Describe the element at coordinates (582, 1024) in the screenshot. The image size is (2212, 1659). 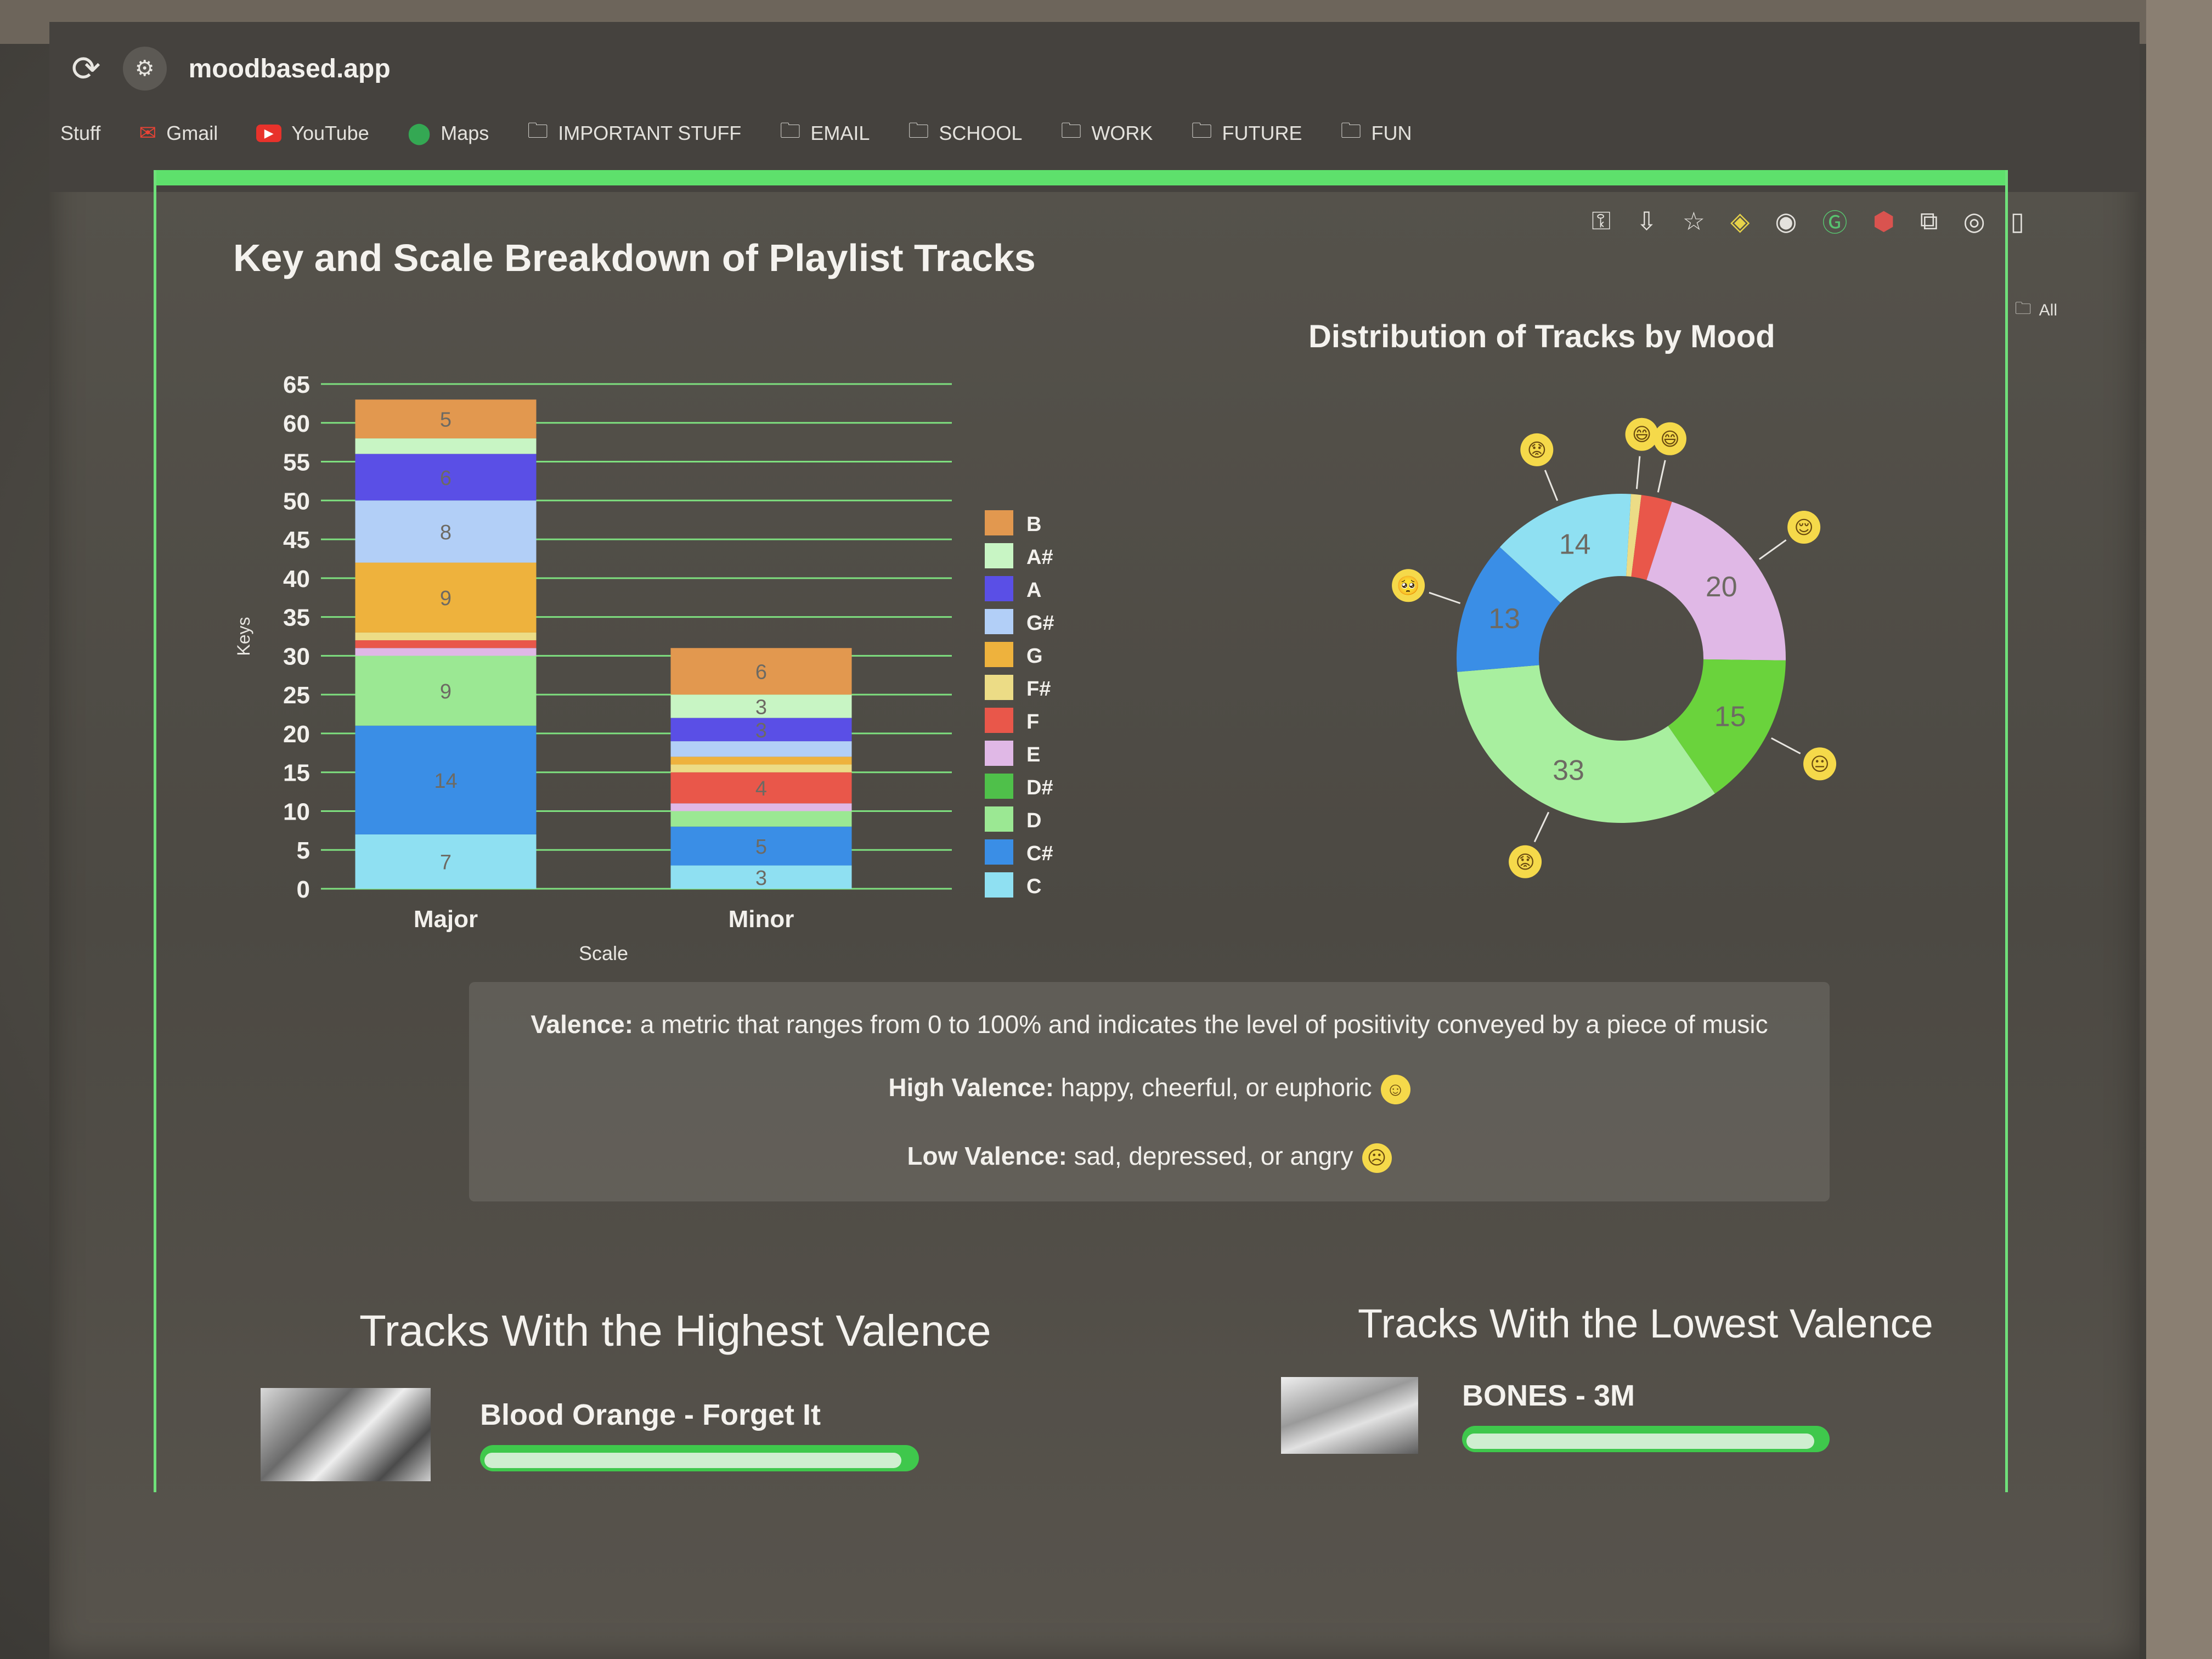
I see `valence-definition-label: Valence:` at that location.